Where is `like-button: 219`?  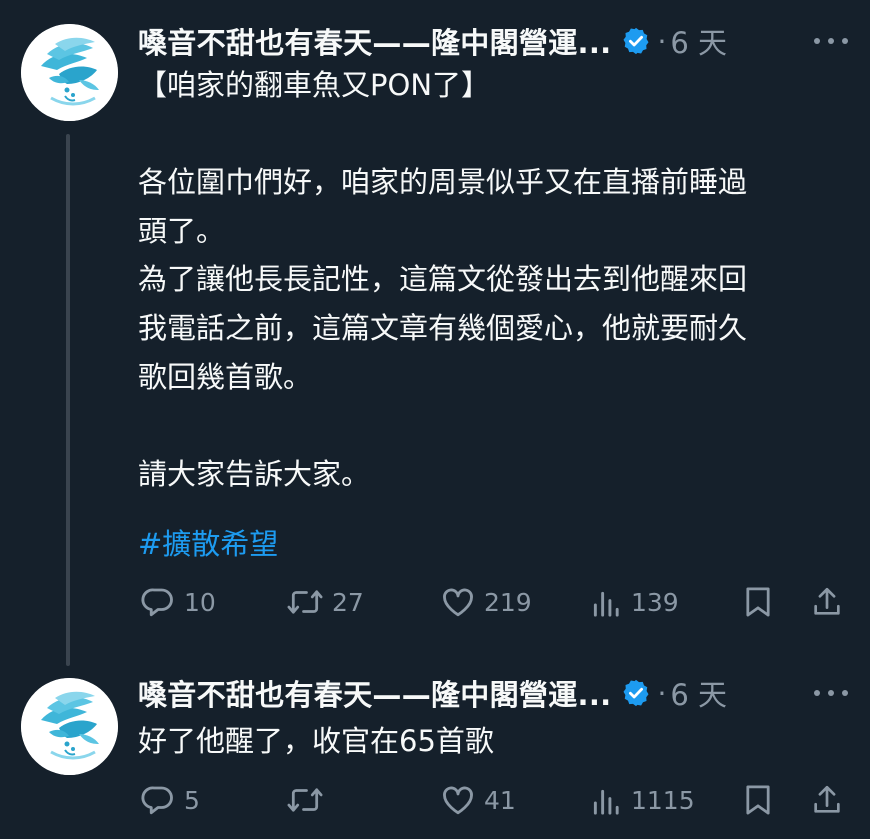 like-button: 219 is located at coordinates (486, 602).